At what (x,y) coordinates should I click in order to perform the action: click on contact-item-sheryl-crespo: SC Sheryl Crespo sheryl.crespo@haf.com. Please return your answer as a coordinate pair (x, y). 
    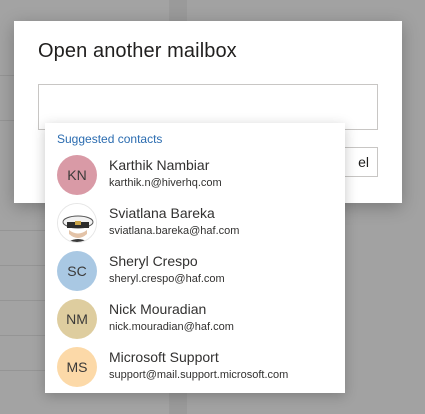
    Looking at the image, I should click on (195, 270).